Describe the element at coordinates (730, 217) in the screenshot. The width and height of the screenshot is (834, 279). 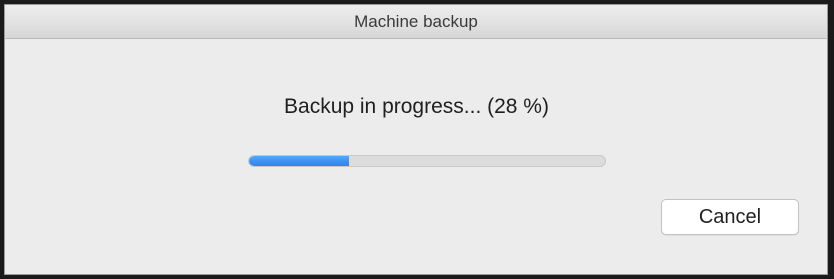
I see `cancel-button: Cancel` at that location.